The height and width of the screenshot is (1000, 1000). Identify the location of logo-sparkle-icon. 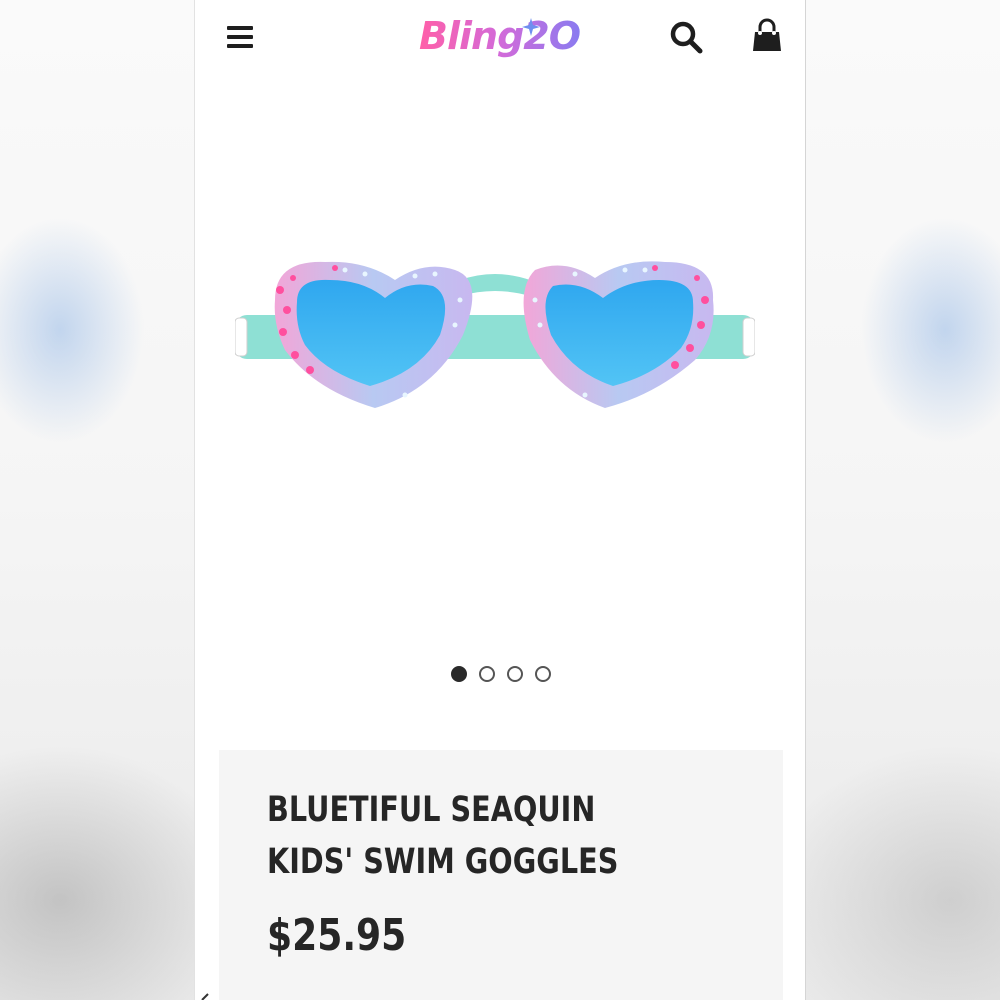
(531, 27).